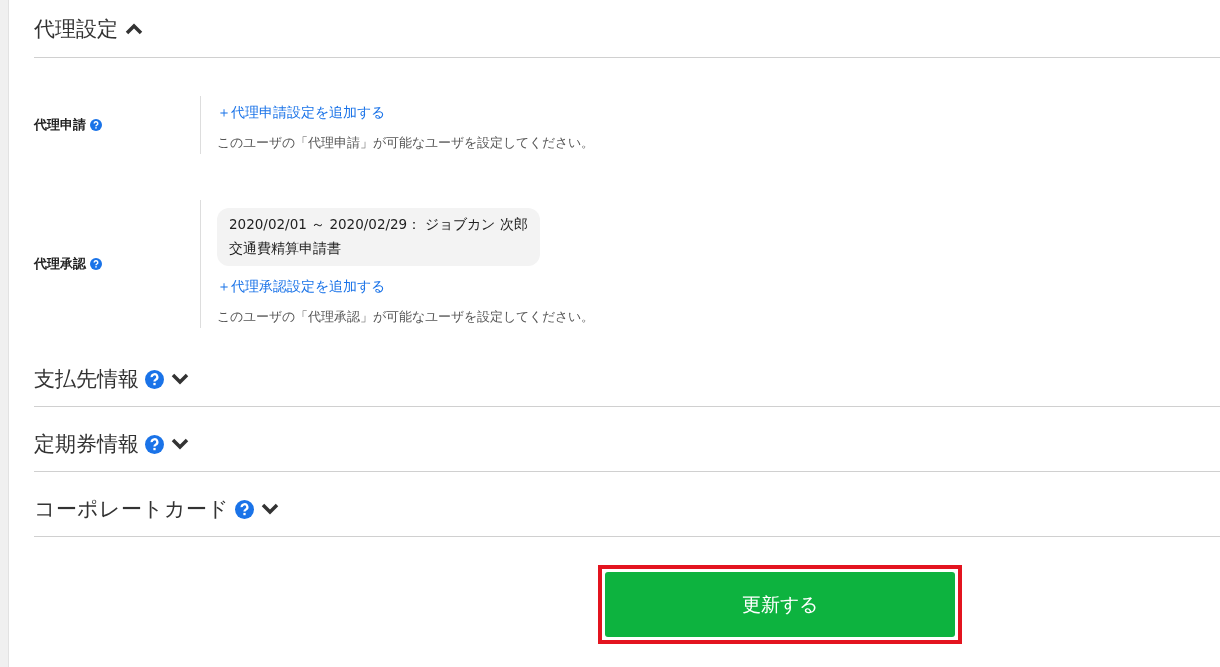  What do you see at coordinates (378, 225) in the screenshot?
I see `entry-period: 2020/02/01 ～ 2020/02/29： ジョブカン 次郎` at bounding box center [378, 225].